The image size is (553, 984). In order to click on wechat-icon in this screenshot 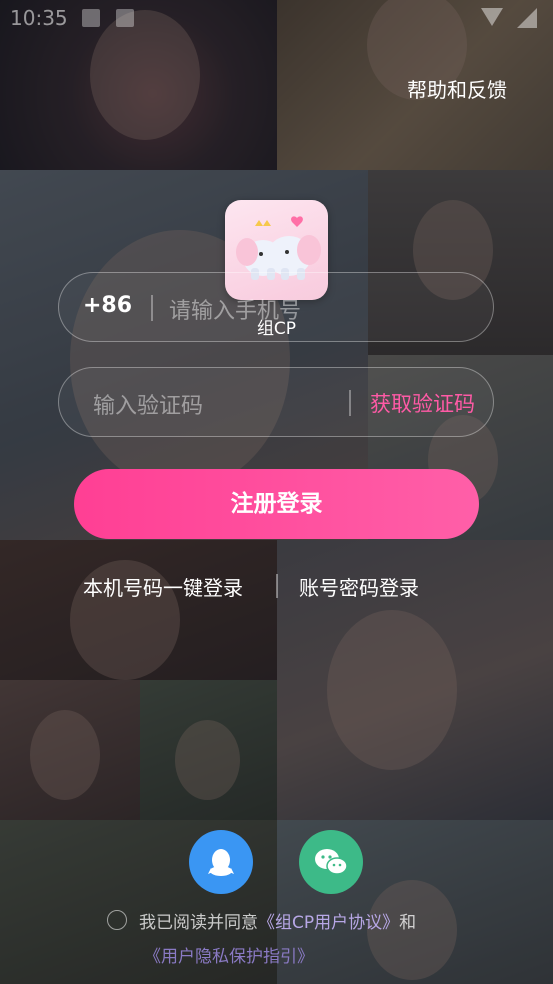, I will do `click(331, 862)`.